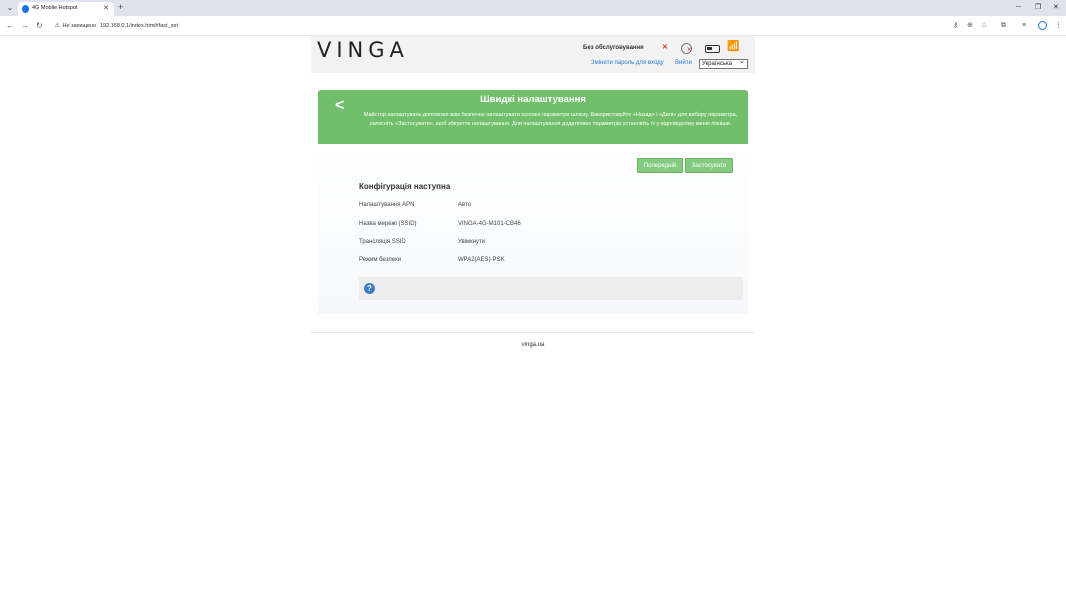 Image resolution: width=1066 pixels, height=600 pixels. What do you see at coordinates (533, 8) in the screenshot?
I see `browser-tab-strip: ⌄ 4G Mobile Hotspot ✕ + ─ ❐ ✕` at bounding box center [533, 8].